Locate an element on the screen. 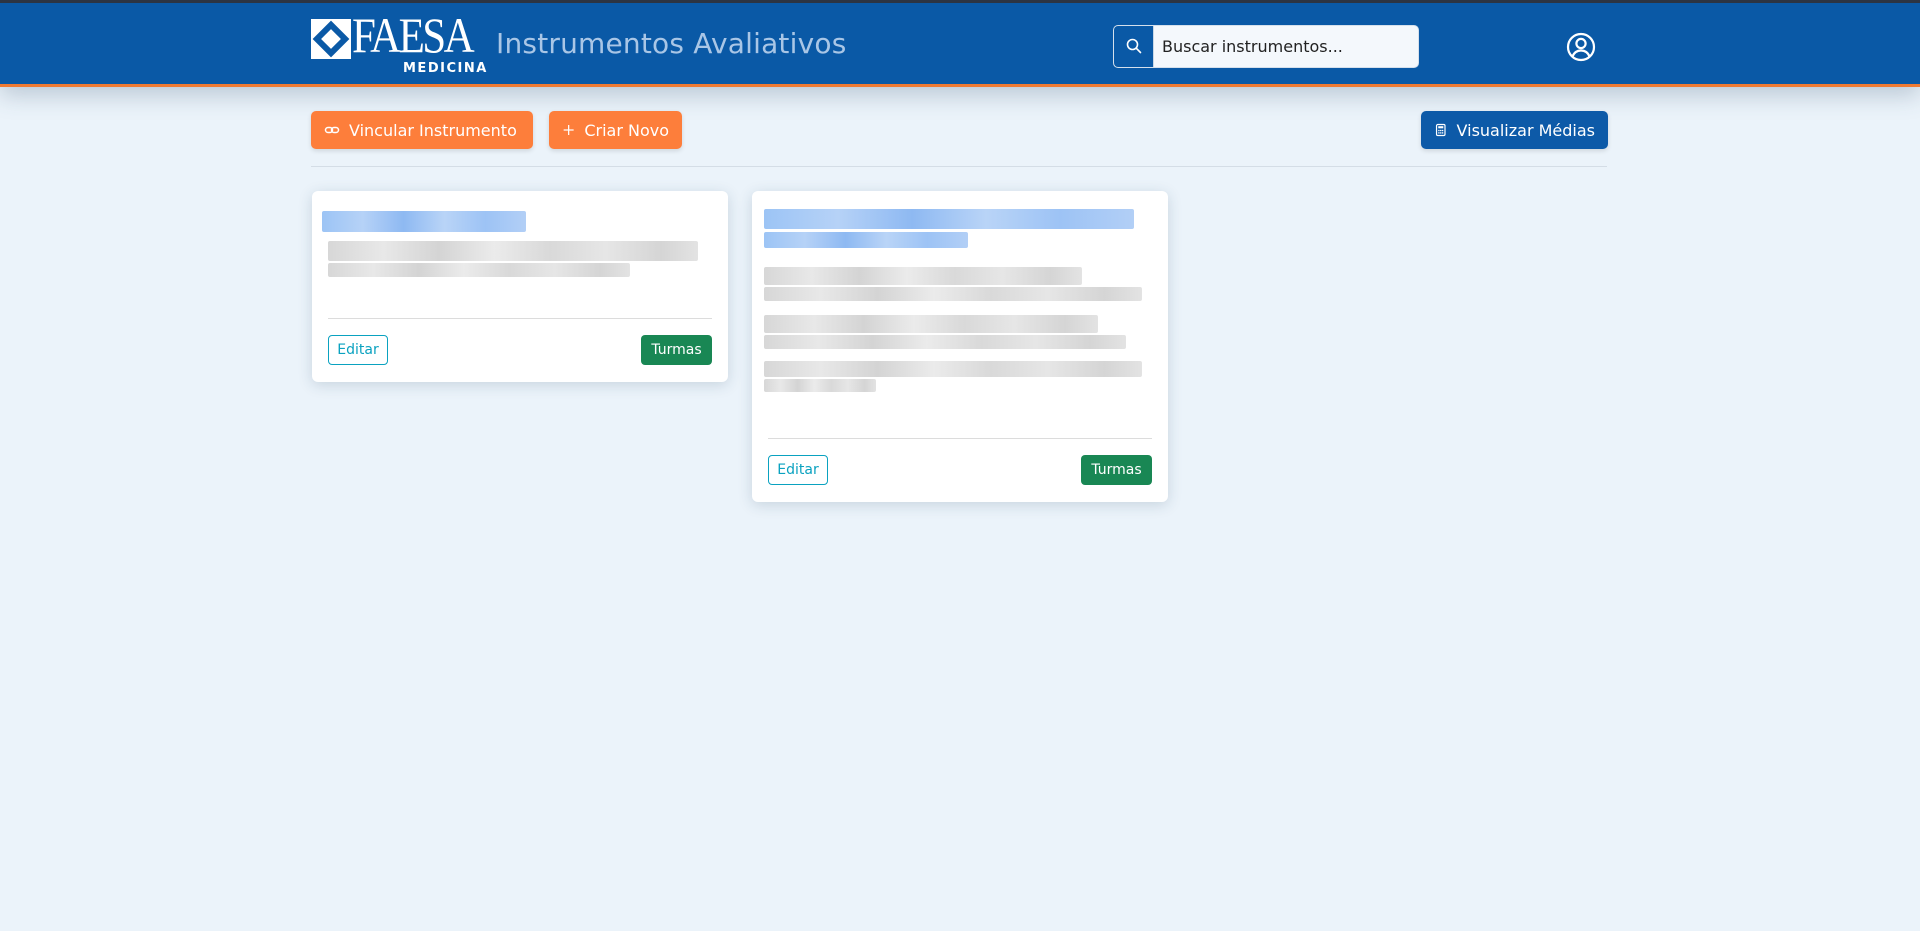  link-instrument-label: Vincular Instrumento is located at coordinates (433, 130).